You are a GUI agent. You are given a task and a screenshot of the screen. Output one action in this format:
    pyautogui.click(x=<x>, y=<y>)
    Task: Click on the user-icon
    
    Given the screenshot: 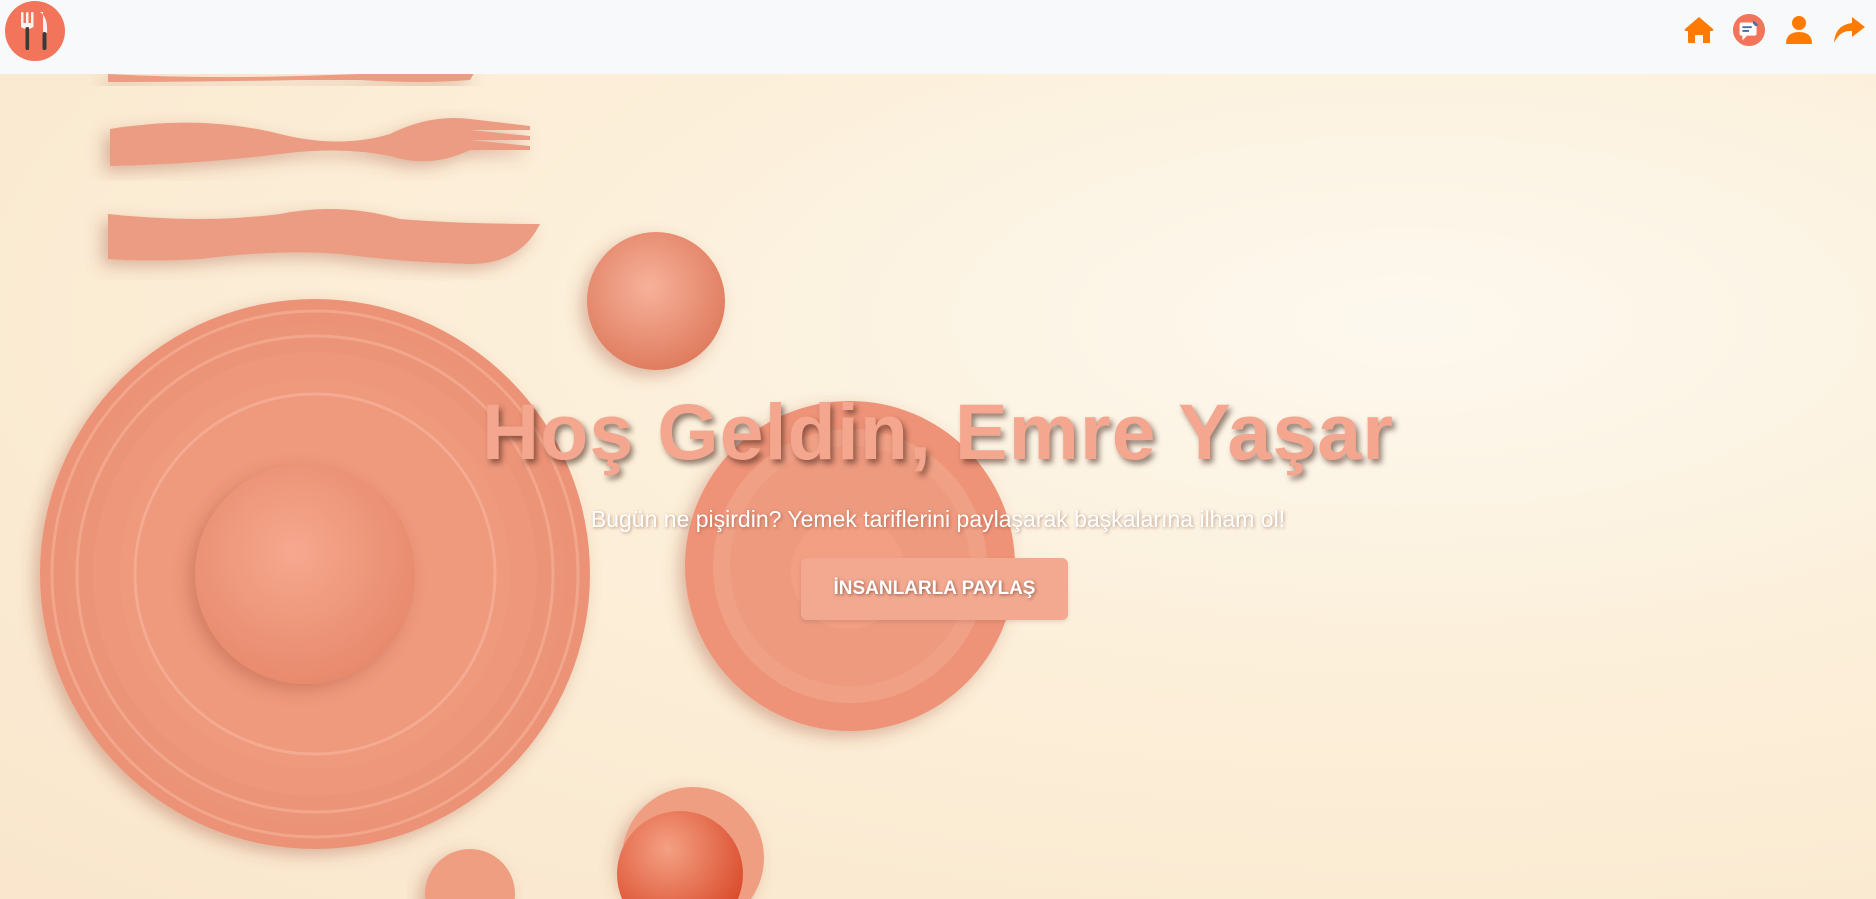 What is the action you would take?
    pyautogui.click(x=1799, y=30)
    